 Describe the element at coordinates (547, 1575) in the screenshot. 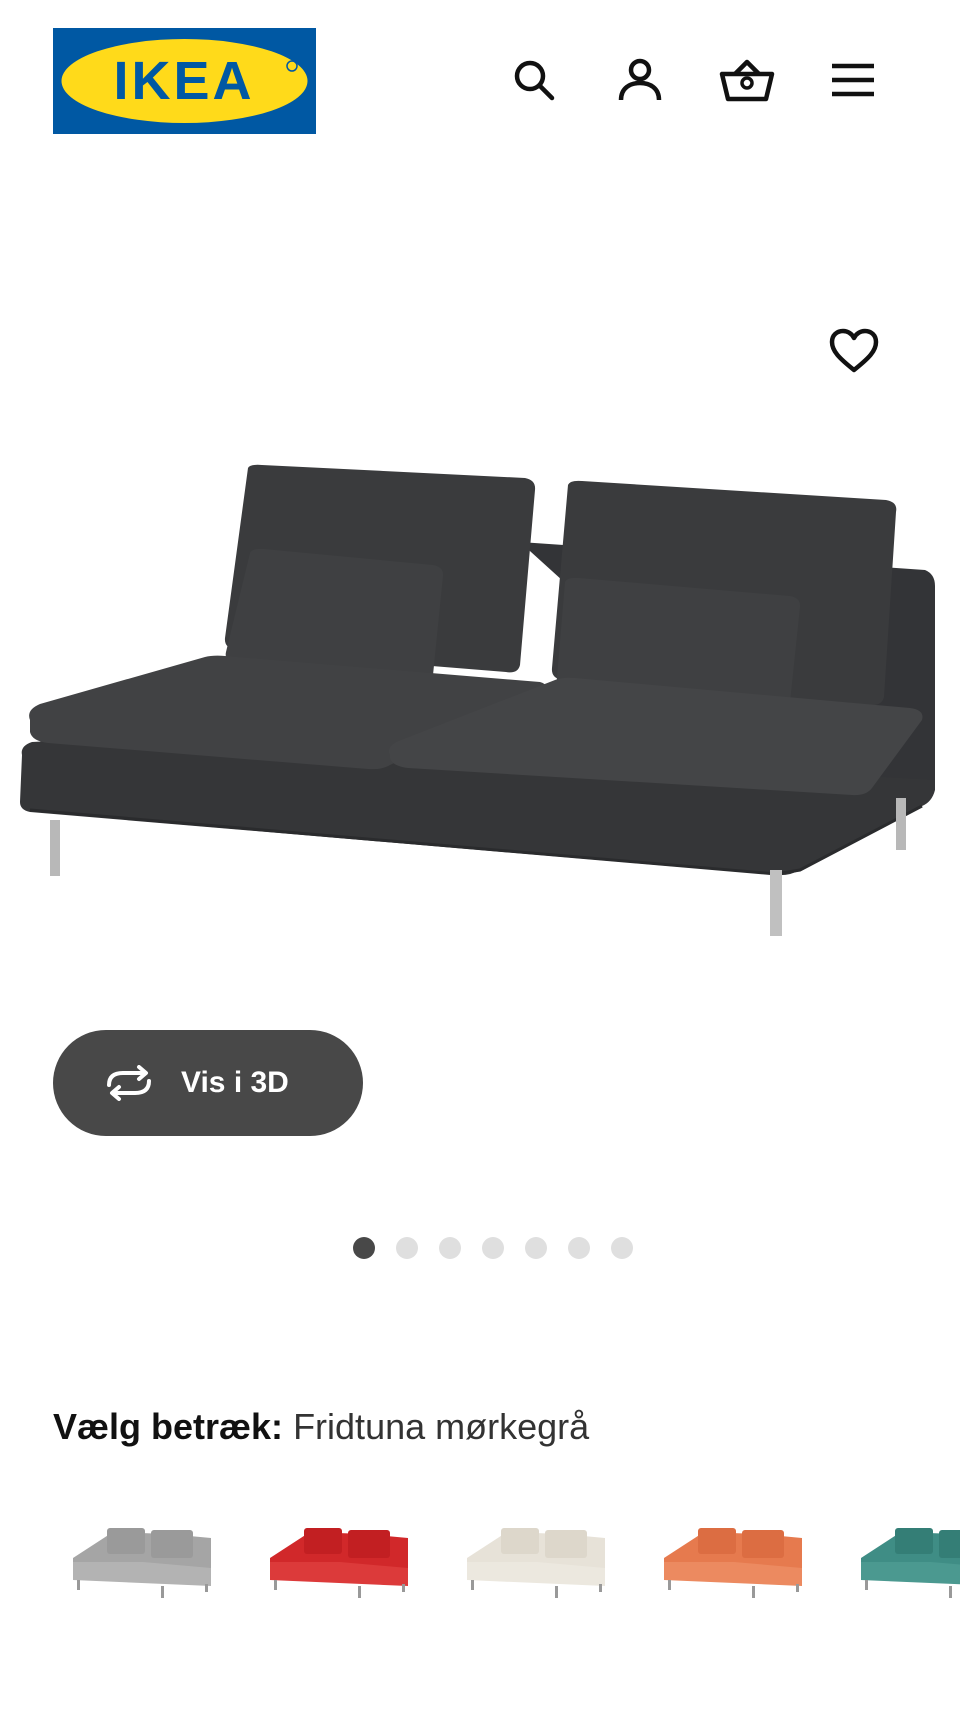

I see `swatch-beige` at that location.